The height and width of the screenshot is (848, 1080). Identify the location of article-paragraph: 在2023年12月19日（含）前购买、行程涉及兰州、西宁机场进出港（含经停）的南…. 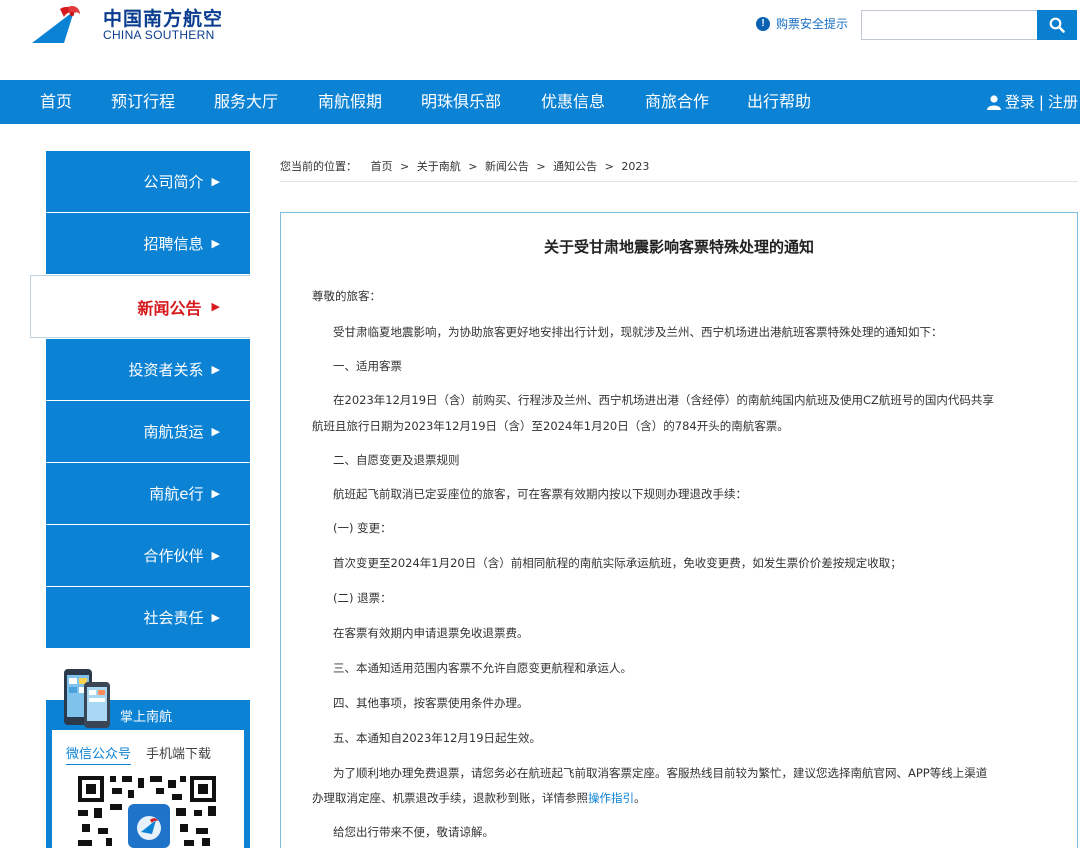
(663, 400).